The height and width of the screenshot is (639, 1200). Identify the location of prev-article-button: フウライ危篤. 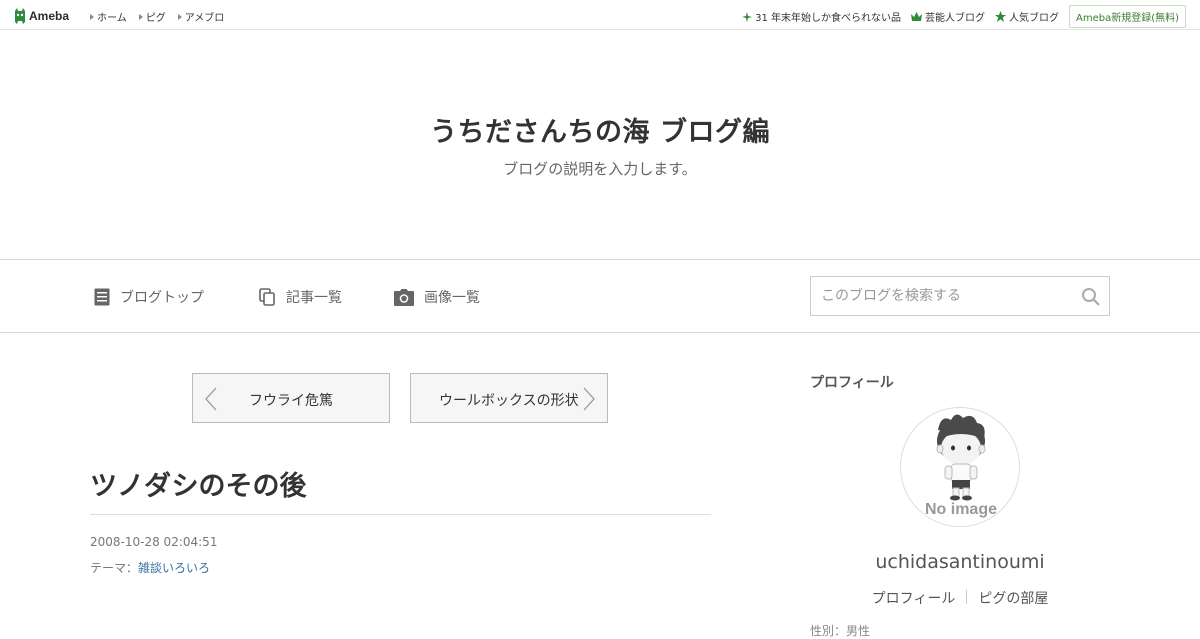
(291, 398).